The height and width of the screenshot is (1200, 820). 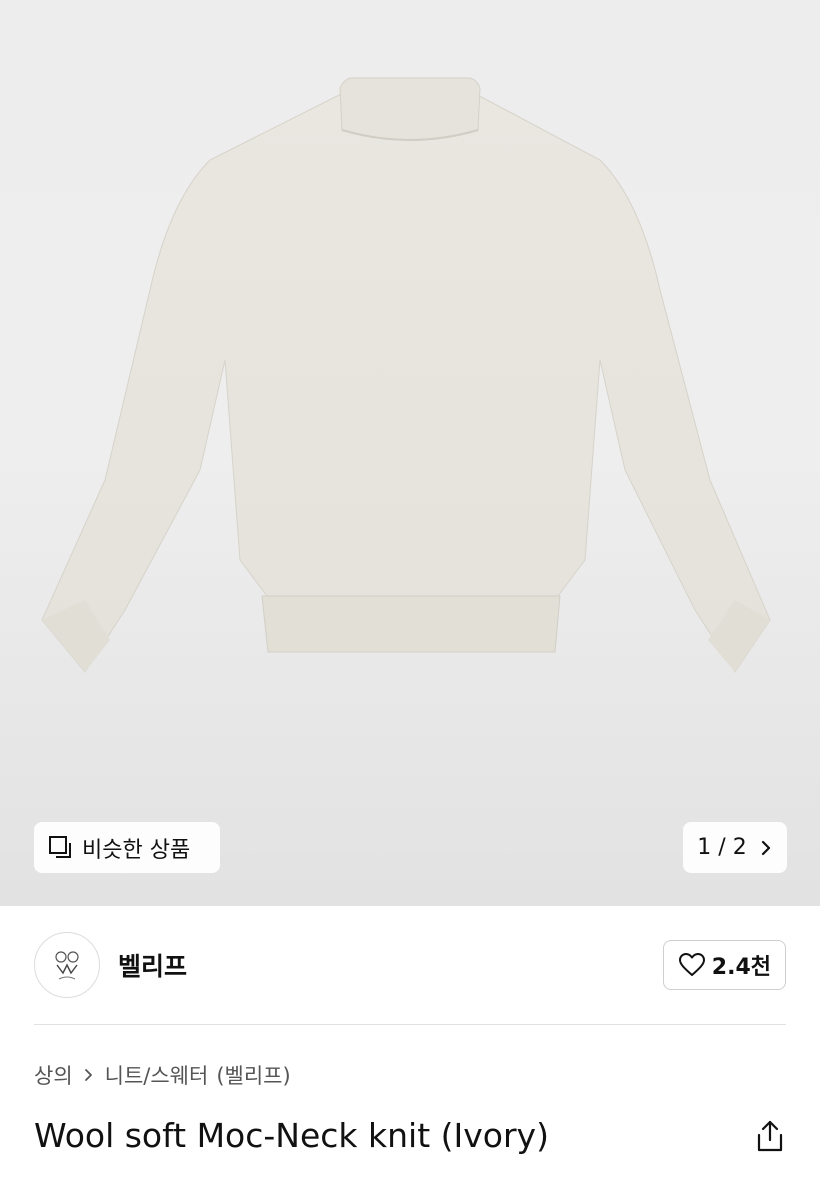 What do you see at coordinates (291, 1135) in the screenshot?
I see `product-title: Wool soft Moc-Neck knit (Ivory)` at bounding box center [291, 1135].